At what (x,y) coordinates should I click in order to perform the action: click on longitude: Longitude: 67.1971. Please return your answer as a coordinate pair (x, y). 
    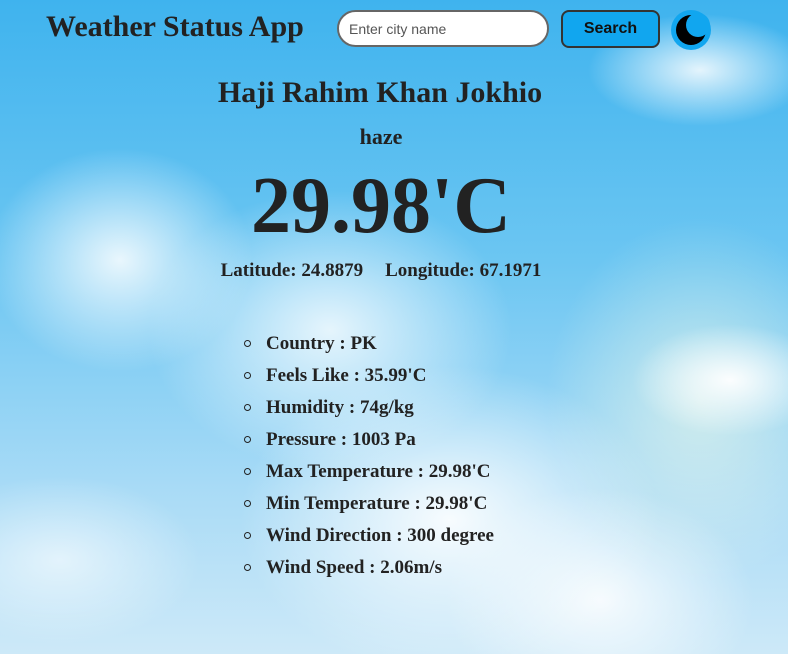
    Looking at the image, I should click on (463, 270).